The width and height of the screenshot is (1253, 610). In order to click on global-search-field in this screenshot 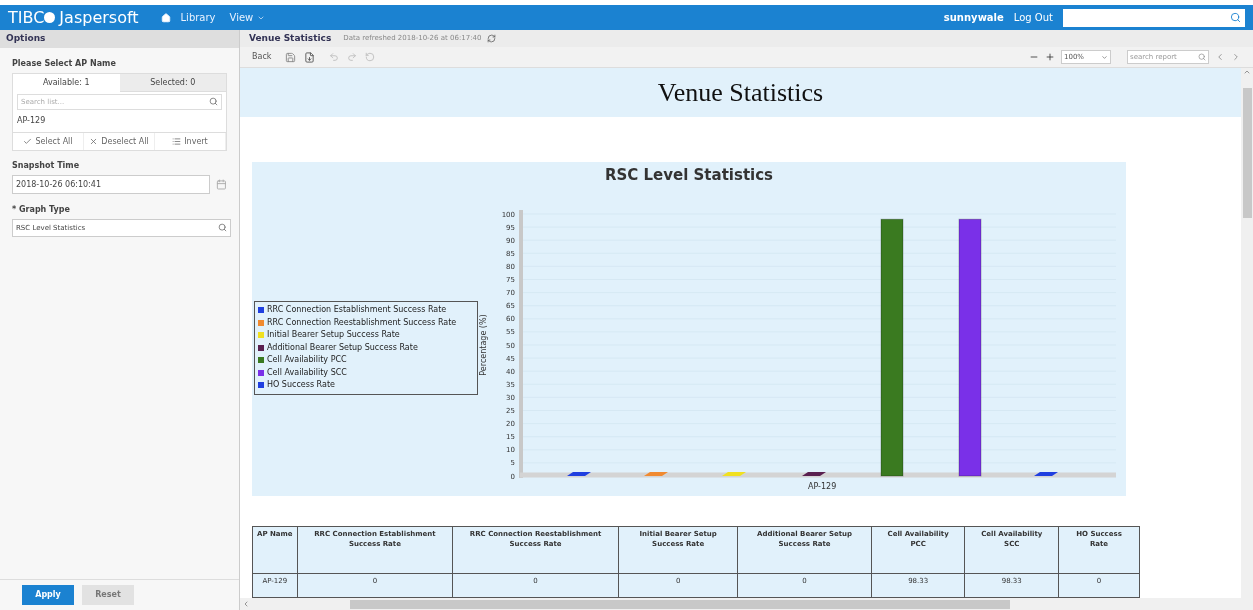, I will do `click(1154, 17)`.